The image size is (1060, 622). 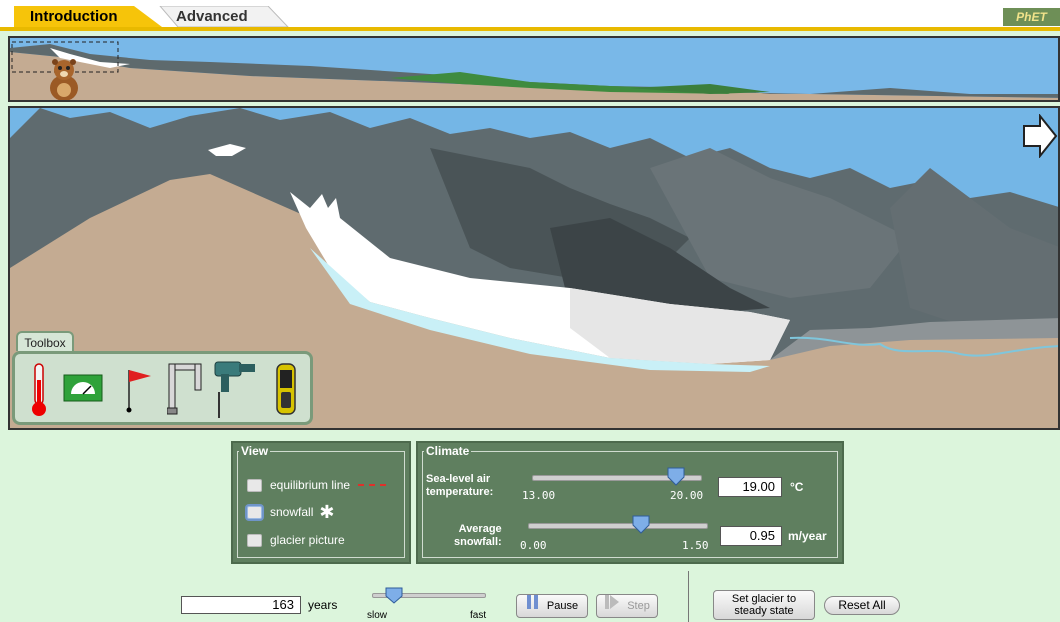 What do you see at coordinates (1040, 136) in the screenshot?
I see `scroll-right-arrow-icon` at bounding box center [1040, 136].